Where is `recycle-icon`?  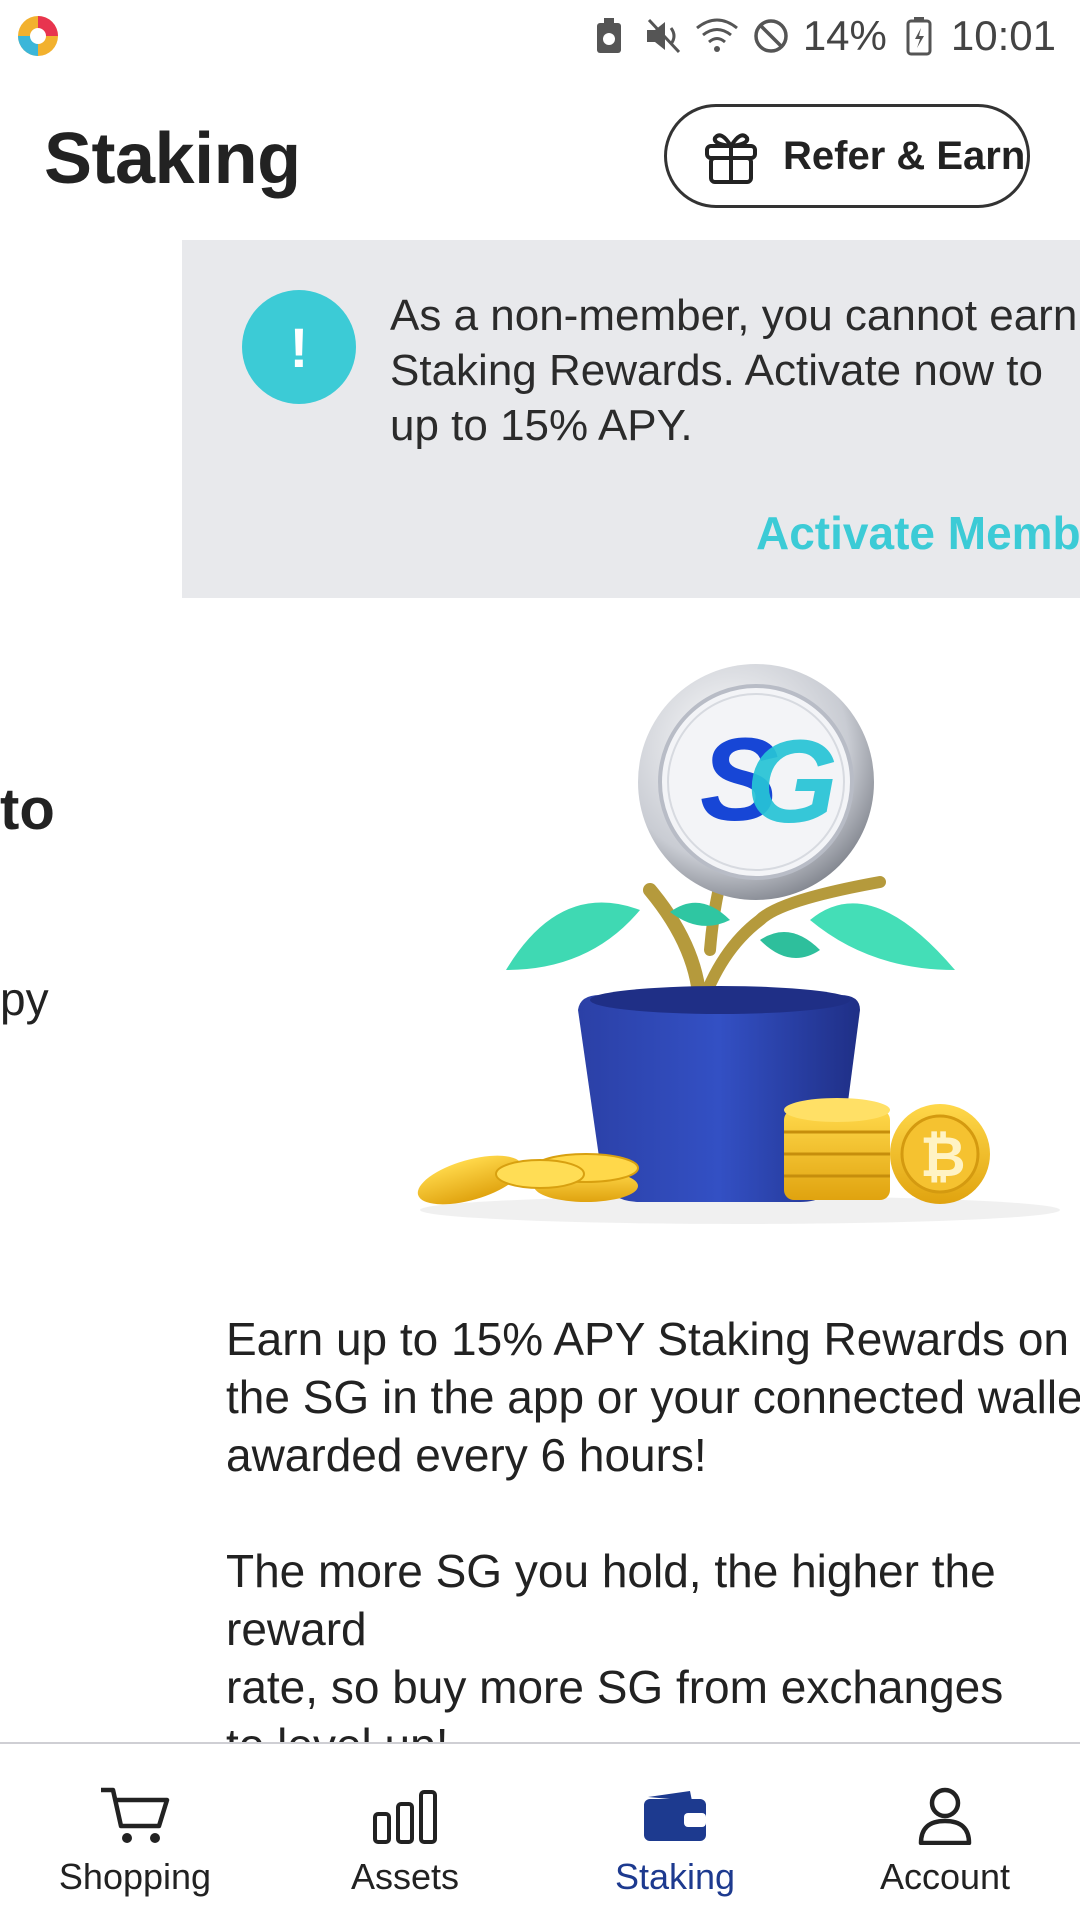 recycle-icon is located at coordinates (609, 36).